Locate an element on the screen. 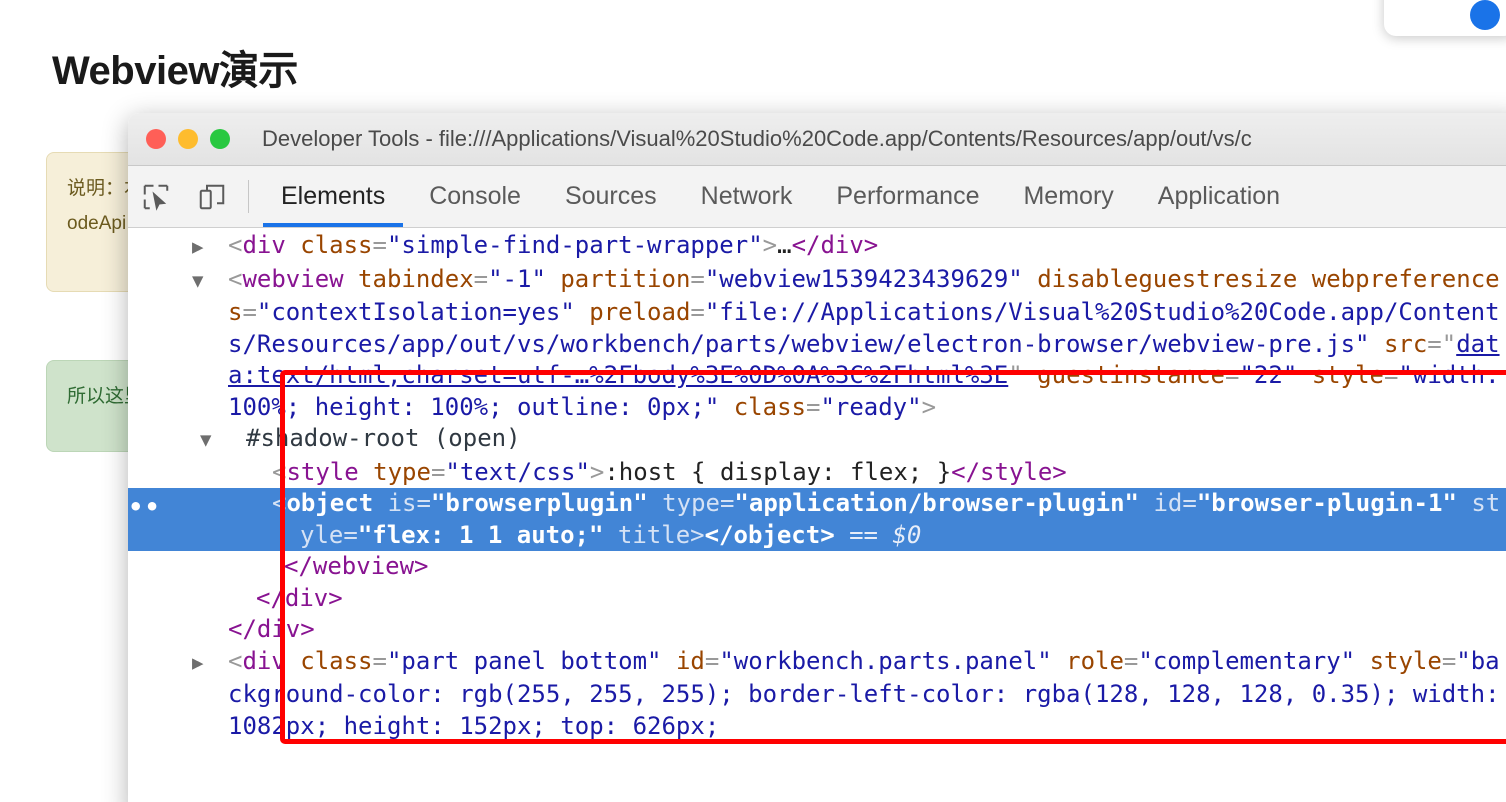  maximize-window-button is located at coordinates (220, 139).